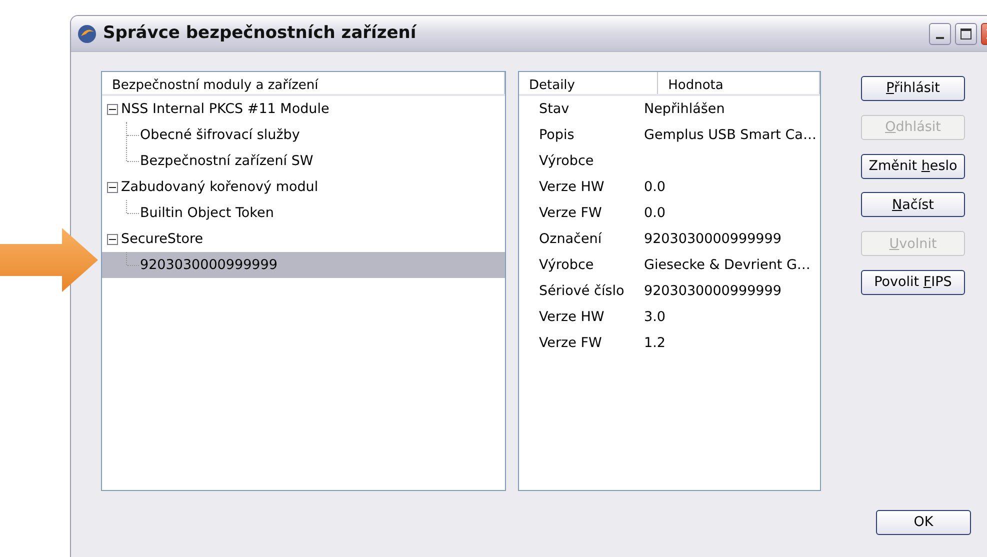  I want to click on app-icon, so click(87, 34).